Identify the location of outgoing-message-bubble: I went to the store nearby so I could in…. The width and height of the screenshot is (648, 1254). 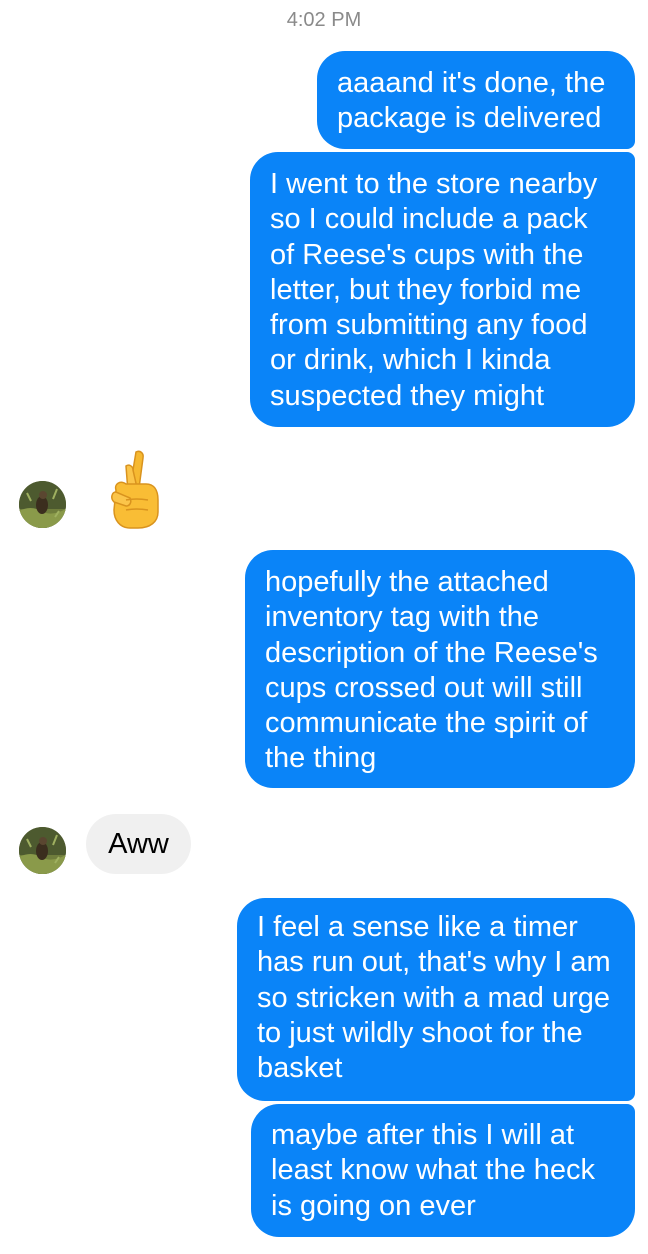
(442, 289).